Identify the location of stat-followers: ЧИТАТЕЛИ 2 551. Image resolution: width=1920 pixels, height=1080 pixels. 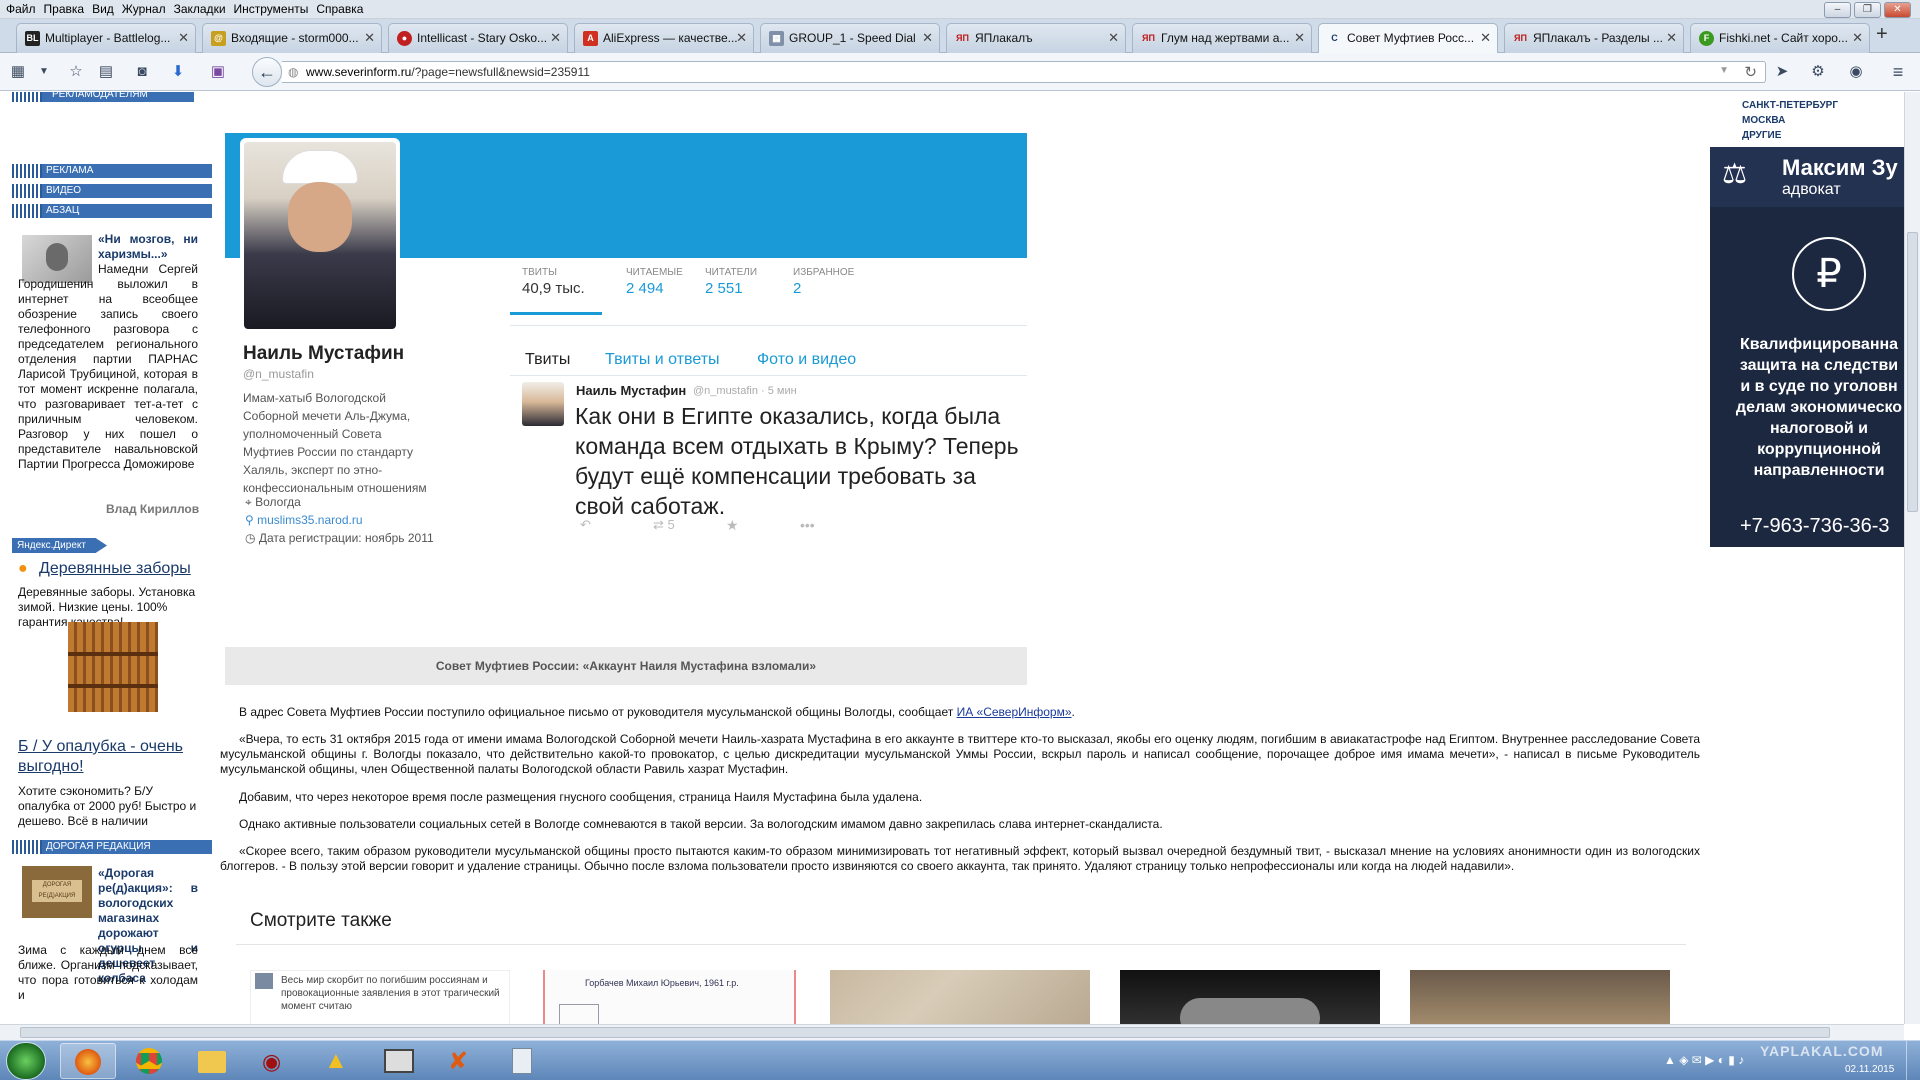
(731, 282).